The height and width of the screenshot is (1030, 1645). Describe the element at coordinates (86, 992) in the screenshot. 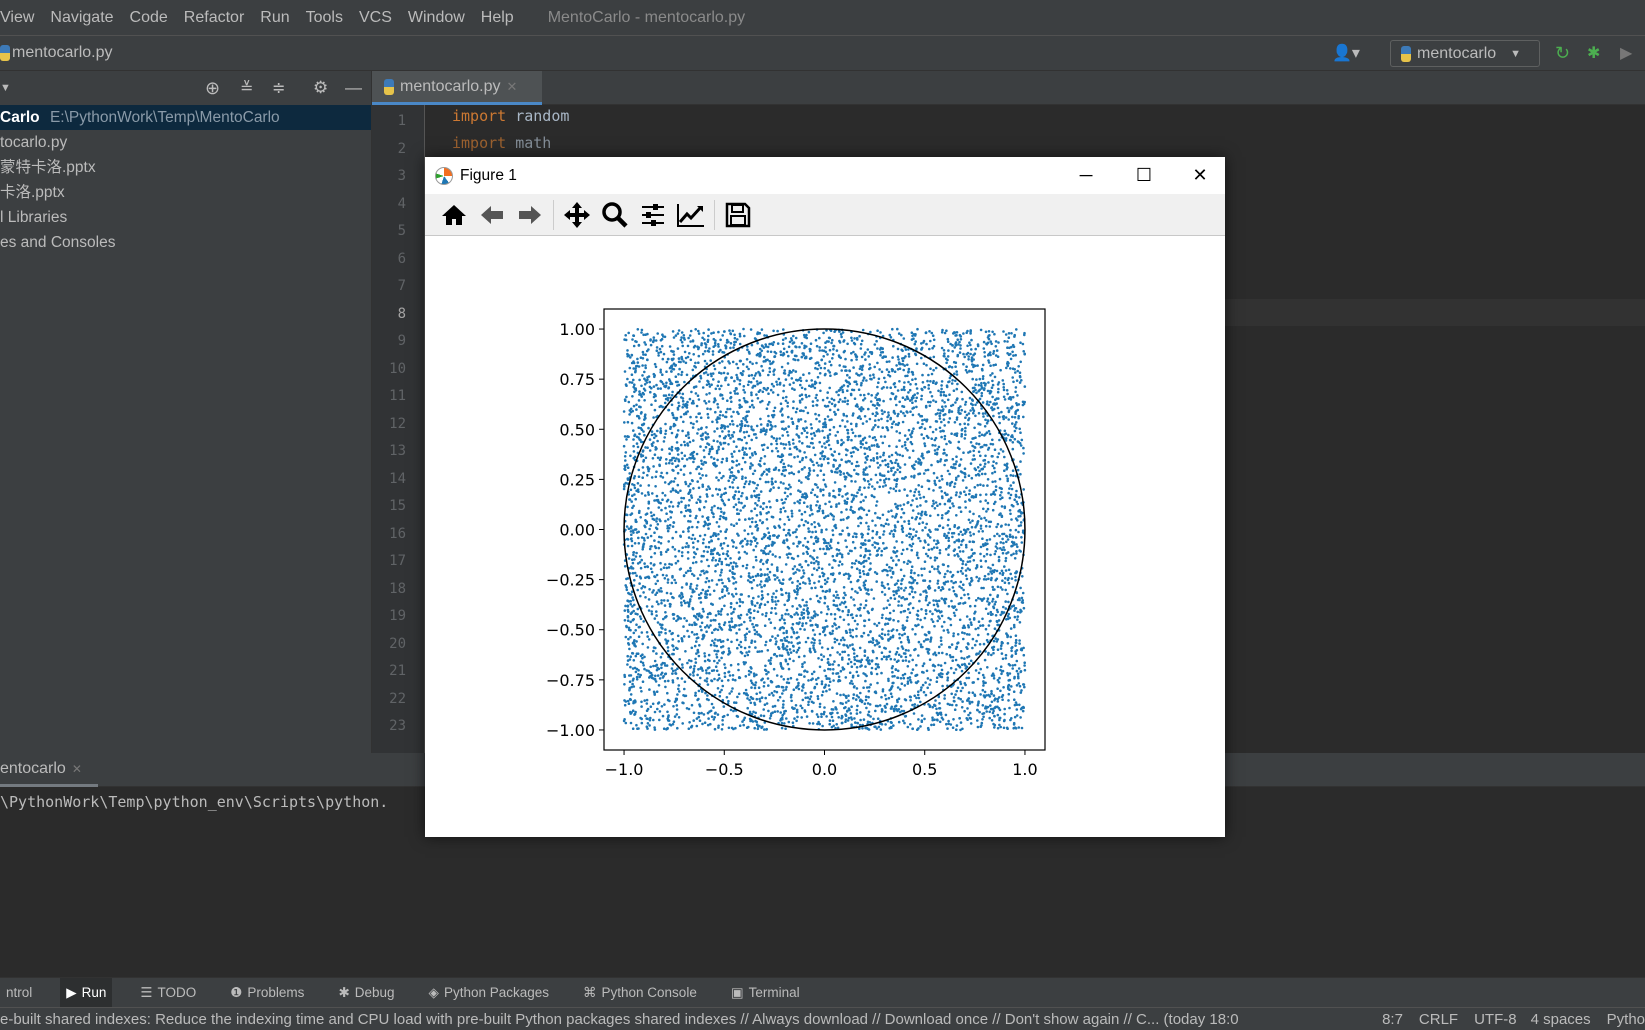

I see `tool-window-run: ▶ Run` at that location.